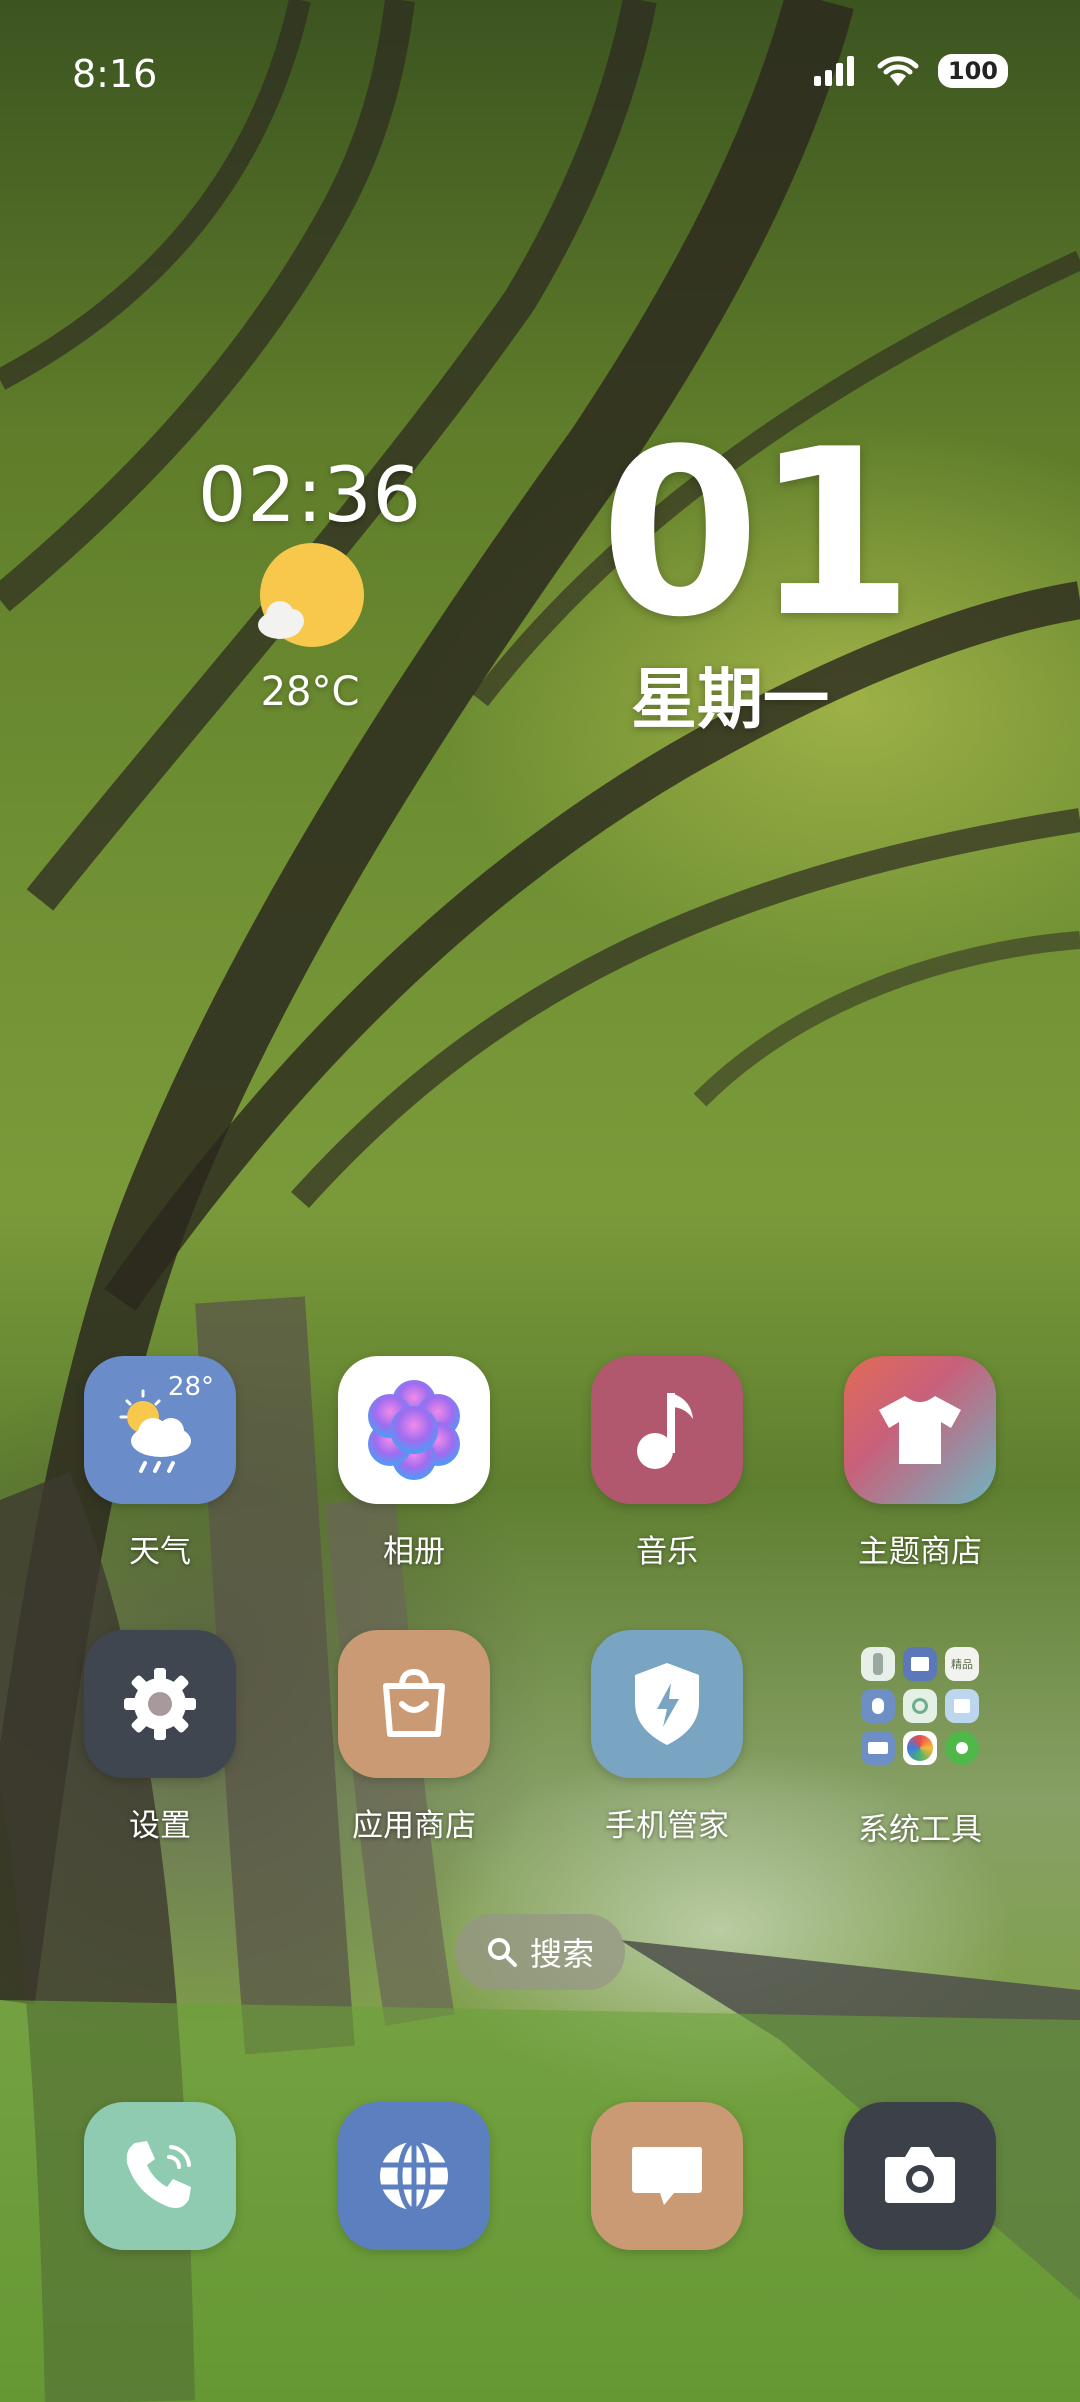  Describe the element at coordinates (160, 1552) in the screenshot. I see `app-label: 天气` at that location.